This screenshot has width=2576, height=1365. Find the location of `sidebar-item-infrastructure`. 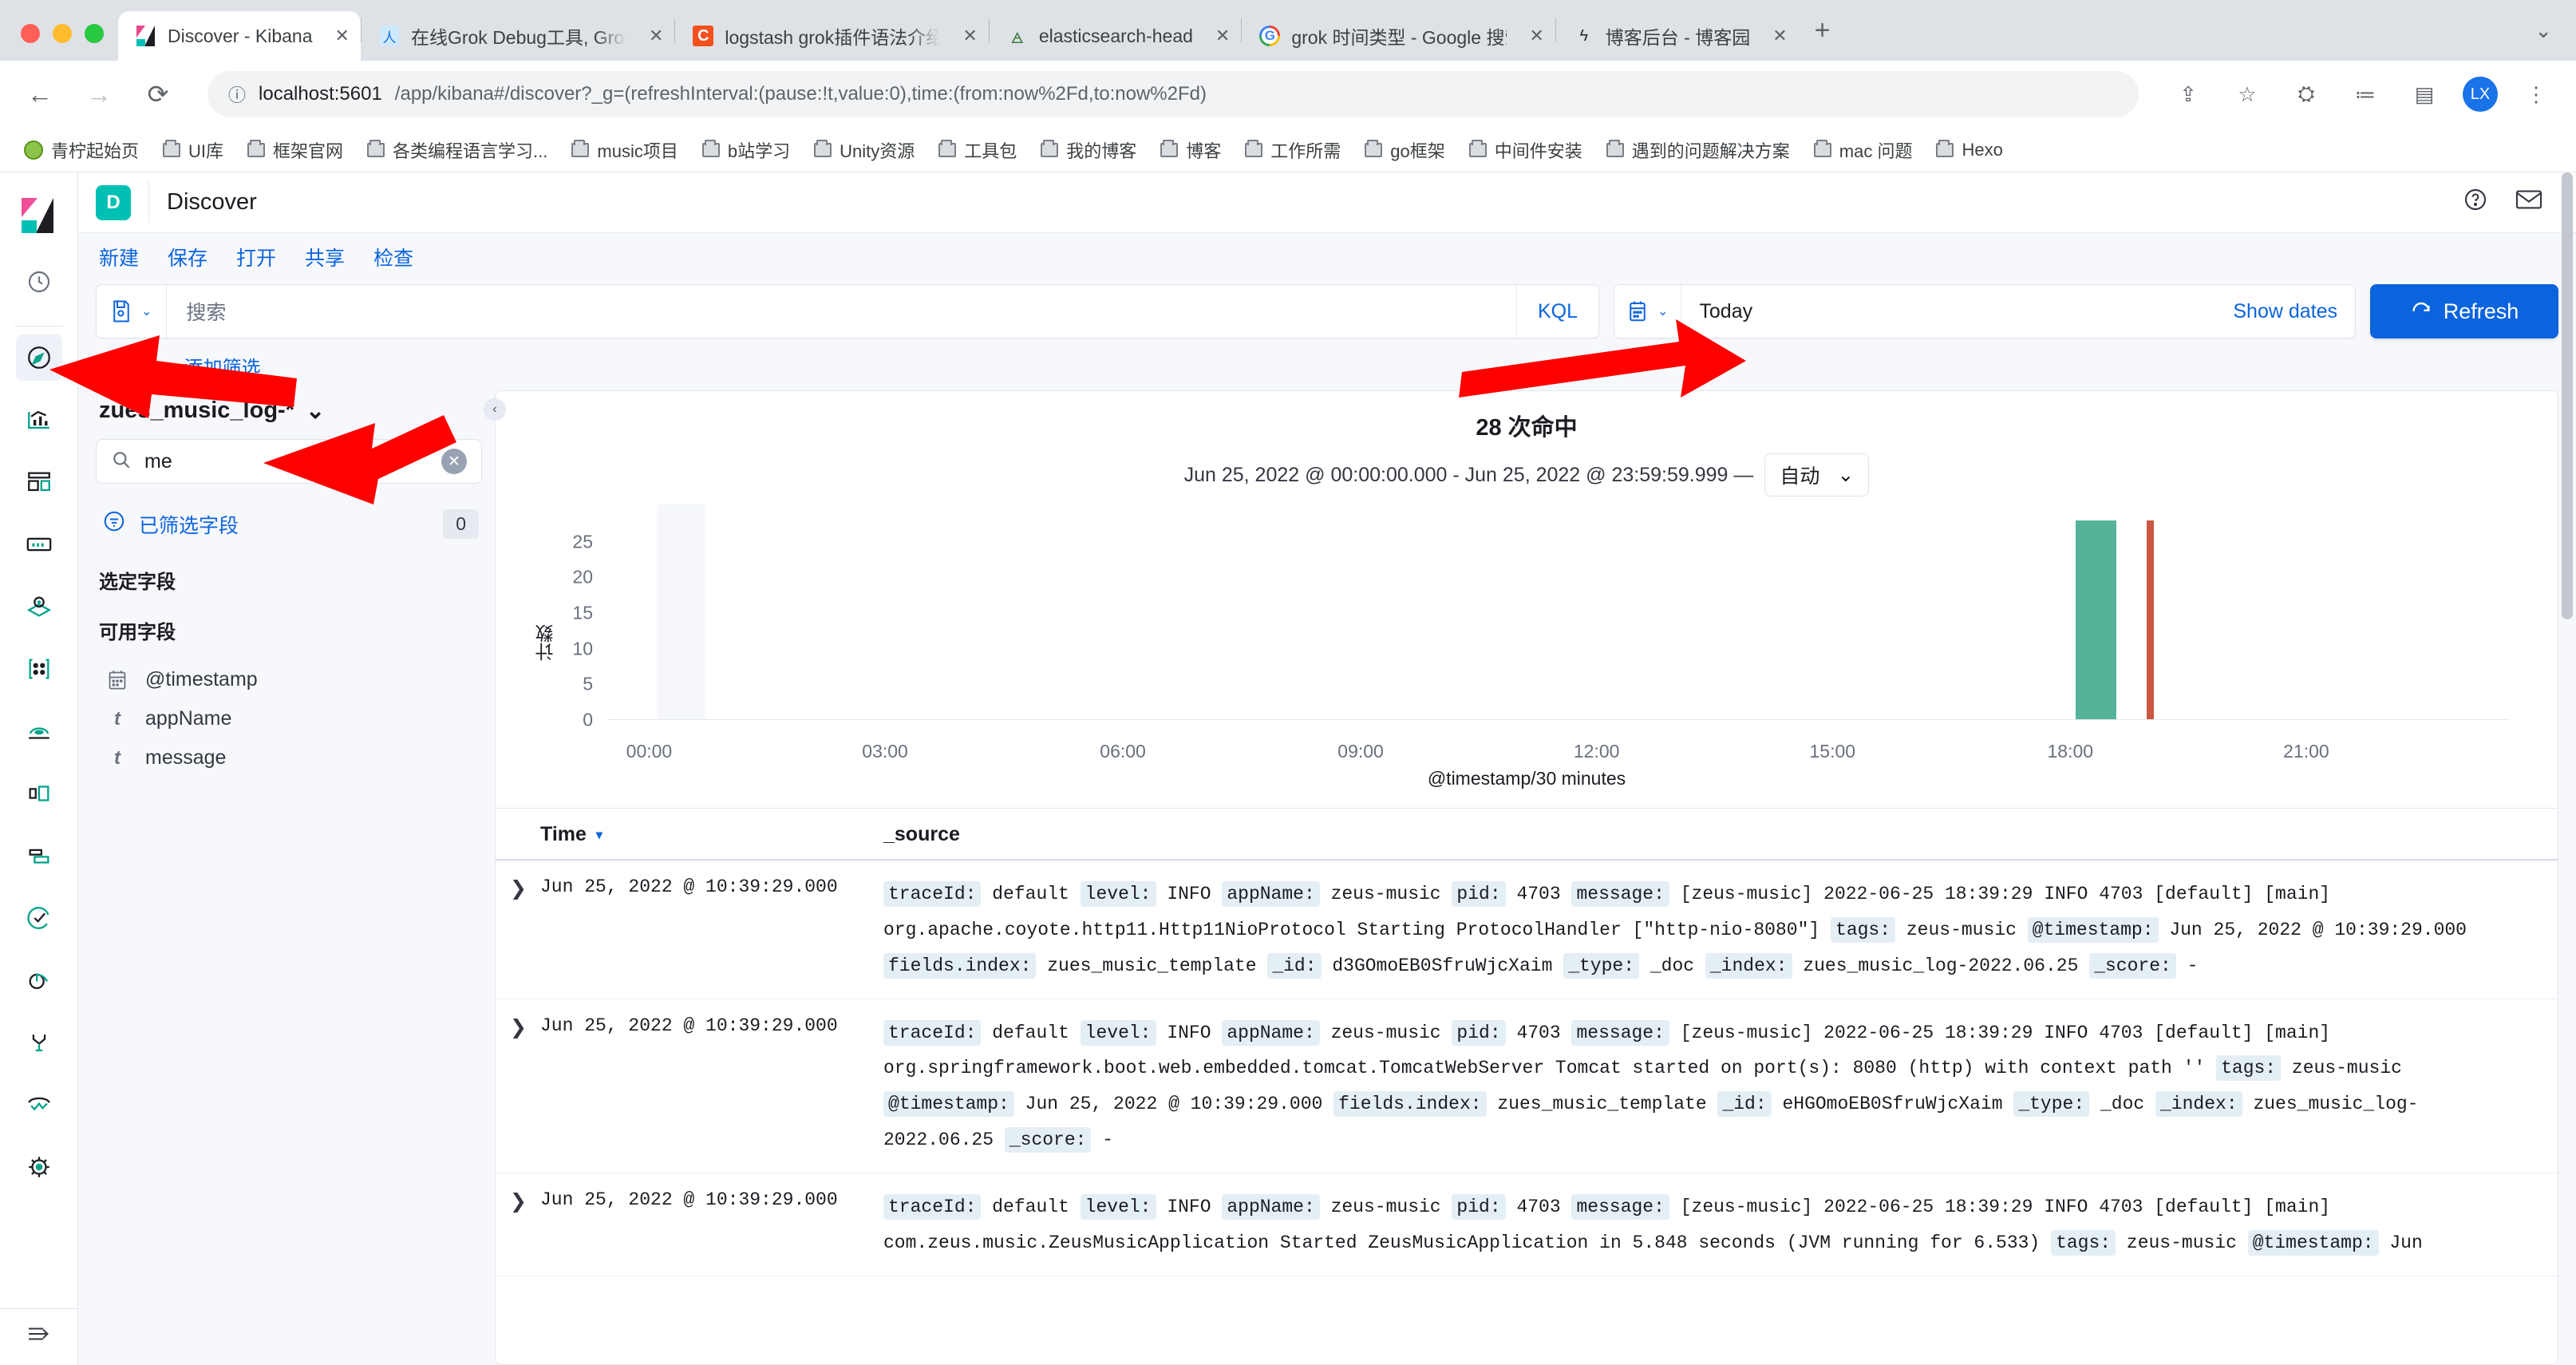

sidebar-item-infrastructure is located at coordinates (39, 731).